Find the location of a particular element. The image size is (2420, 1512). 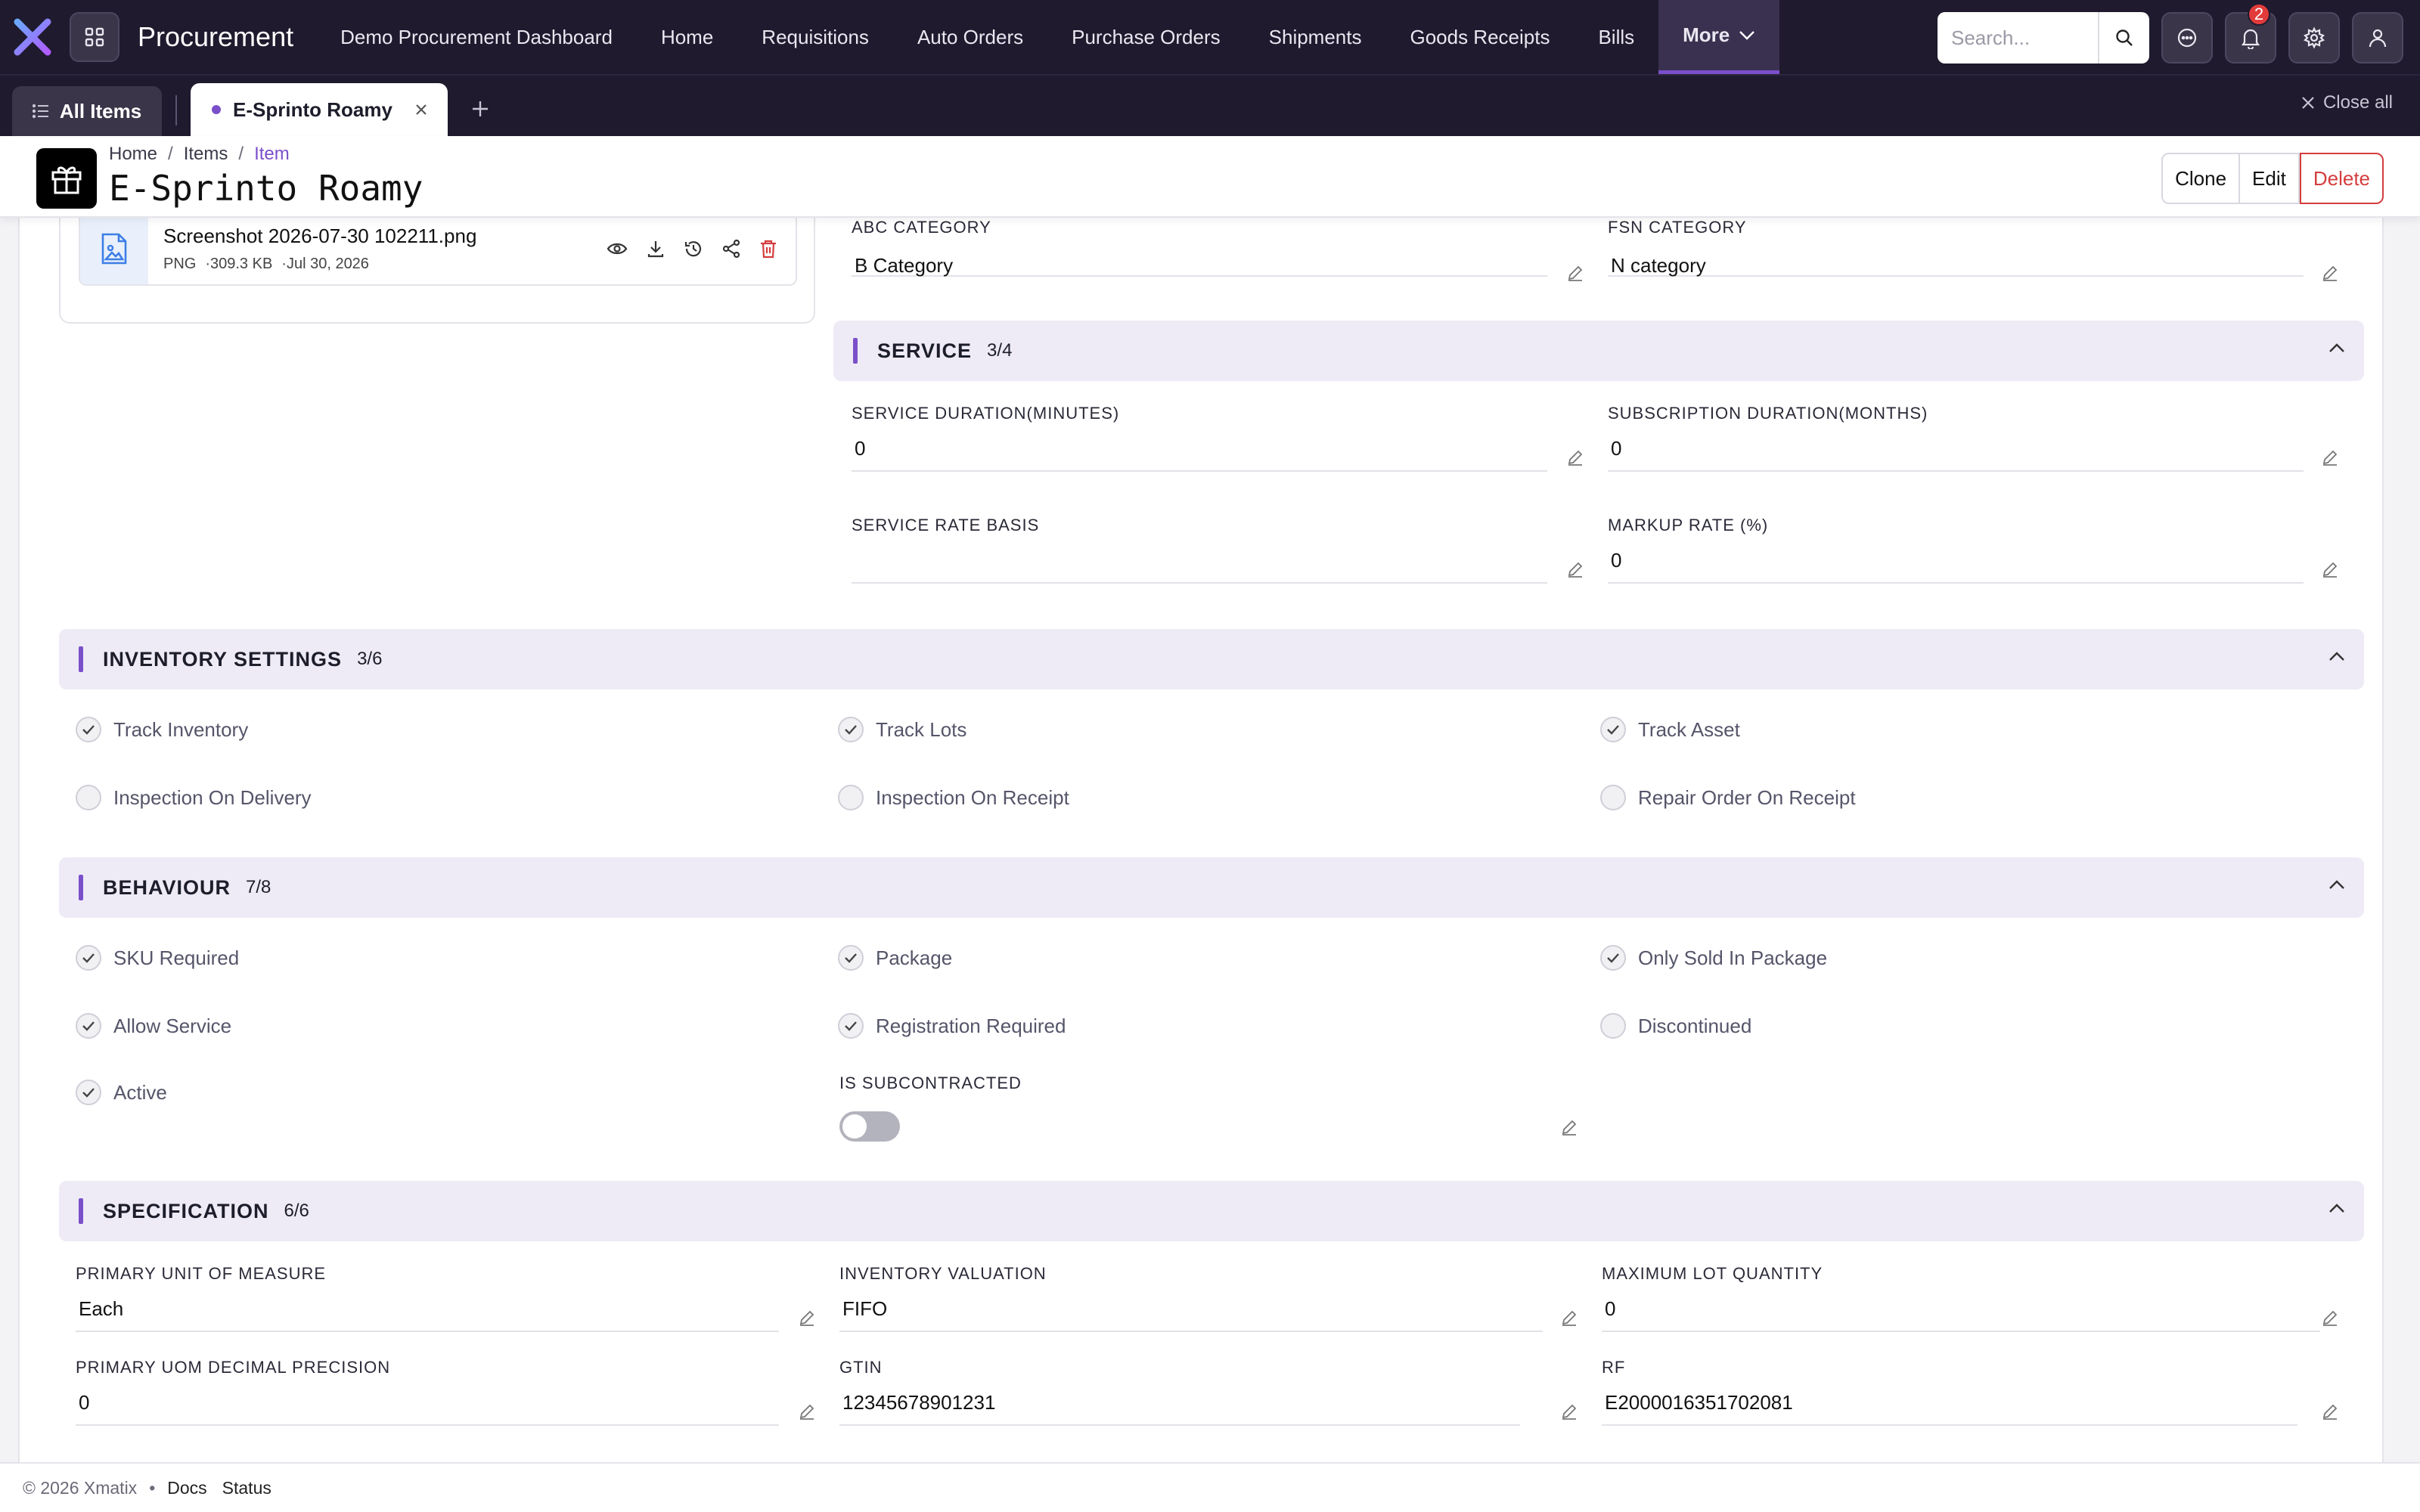

is-subcontracted-toggle is located at coordinates (869, 1126).